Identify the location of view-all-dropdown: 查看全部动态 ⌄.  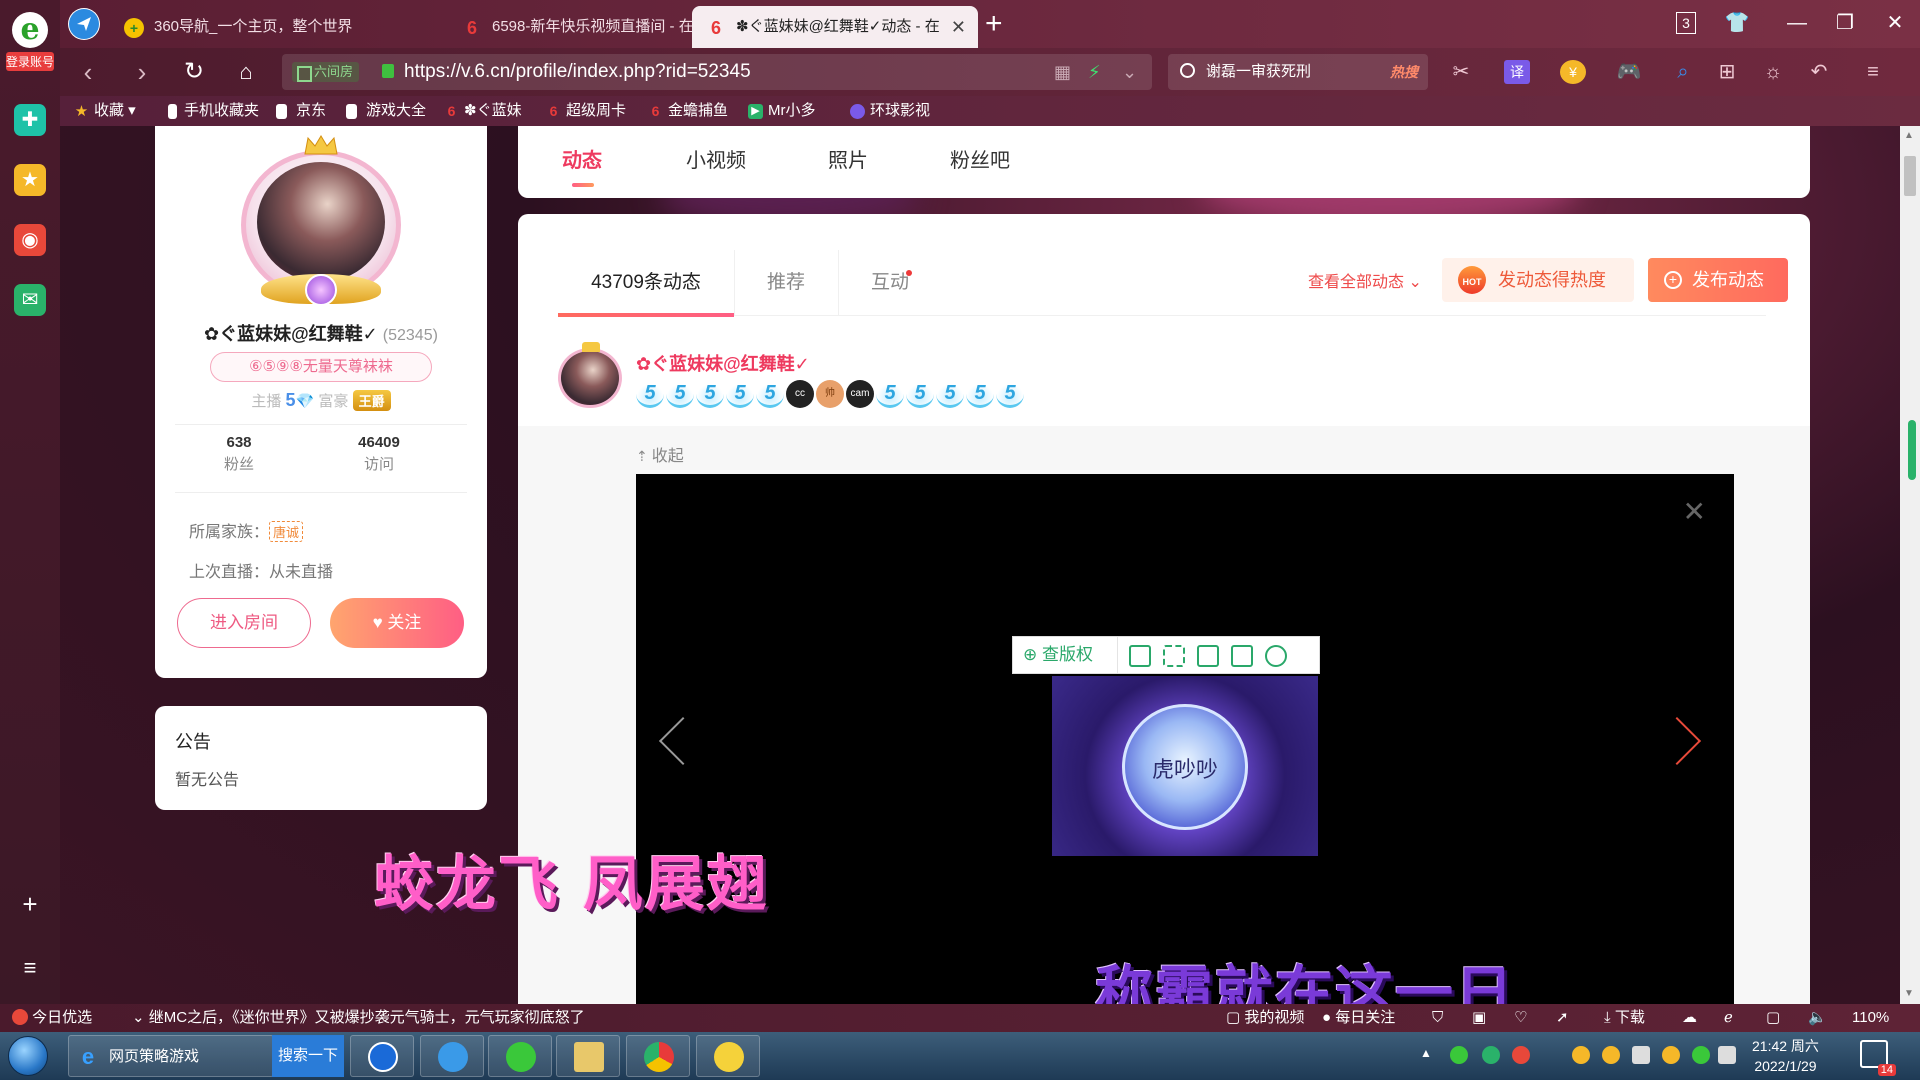
(1365, 283).